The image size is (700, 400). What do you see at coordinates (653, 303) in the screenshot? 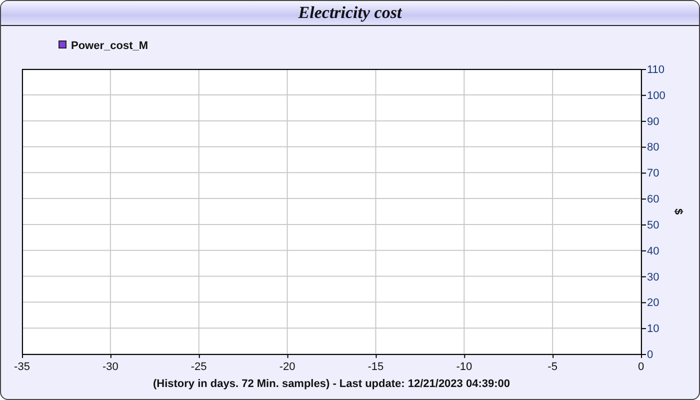
I see `y-tick-label: 20` at bounding box center [653, 303].